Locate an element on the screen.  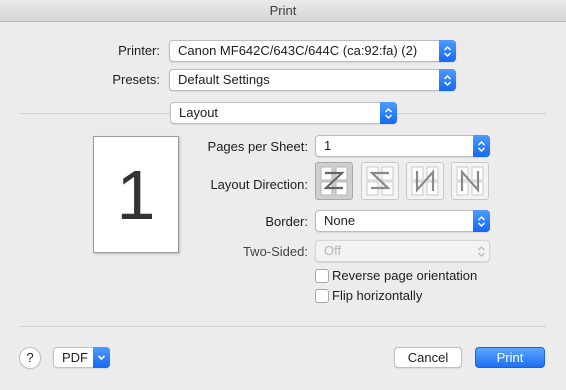
print-button: Print is located at coordinates (510, 357).